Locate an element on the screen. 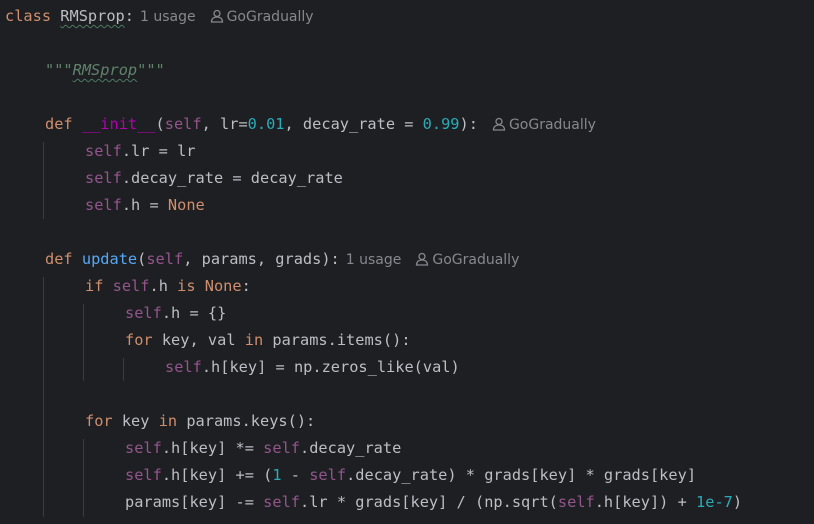 The width and height of the screenshot is (814, 524). code-text: .h[key] += ( is located at coordinates (217, 475).